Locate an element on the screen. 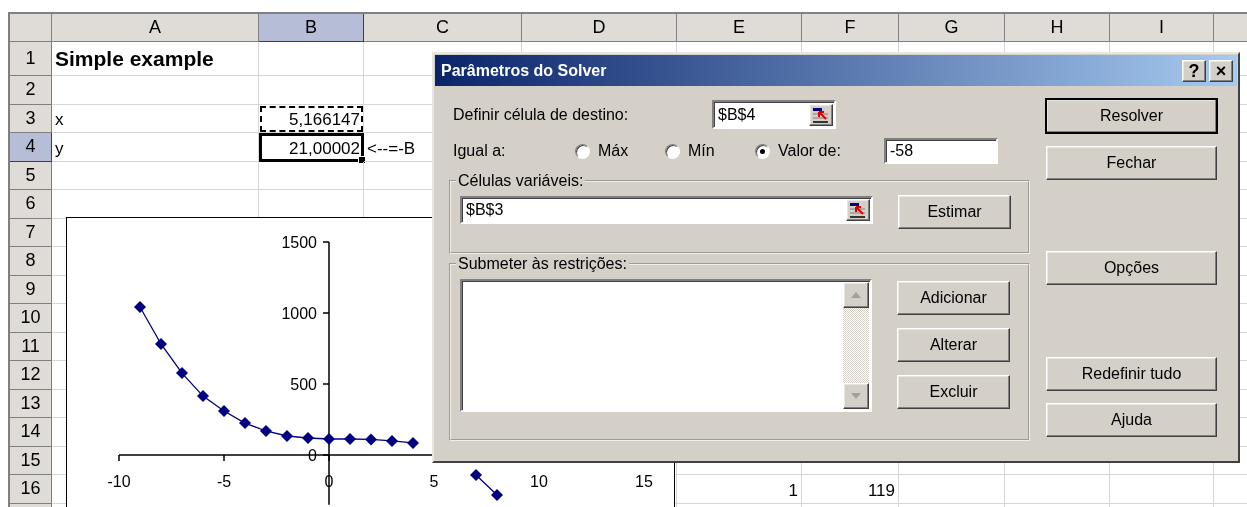 The width and height of the screenshot is (1247, 507). scroll-up-button is located at coordinates (856, 295).